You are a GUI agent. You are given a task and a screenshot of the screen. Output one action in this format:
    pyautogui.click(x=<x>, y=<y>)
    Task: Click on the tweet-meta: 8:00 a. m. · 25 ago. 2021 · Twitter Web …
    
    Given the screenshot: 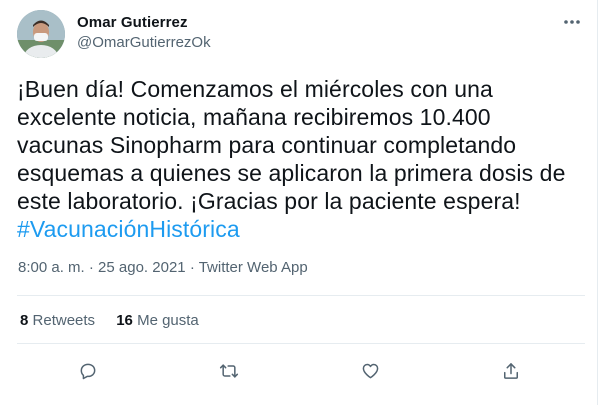 What is the action you would take?
    pyautogui.click(x=163, y=267)
    